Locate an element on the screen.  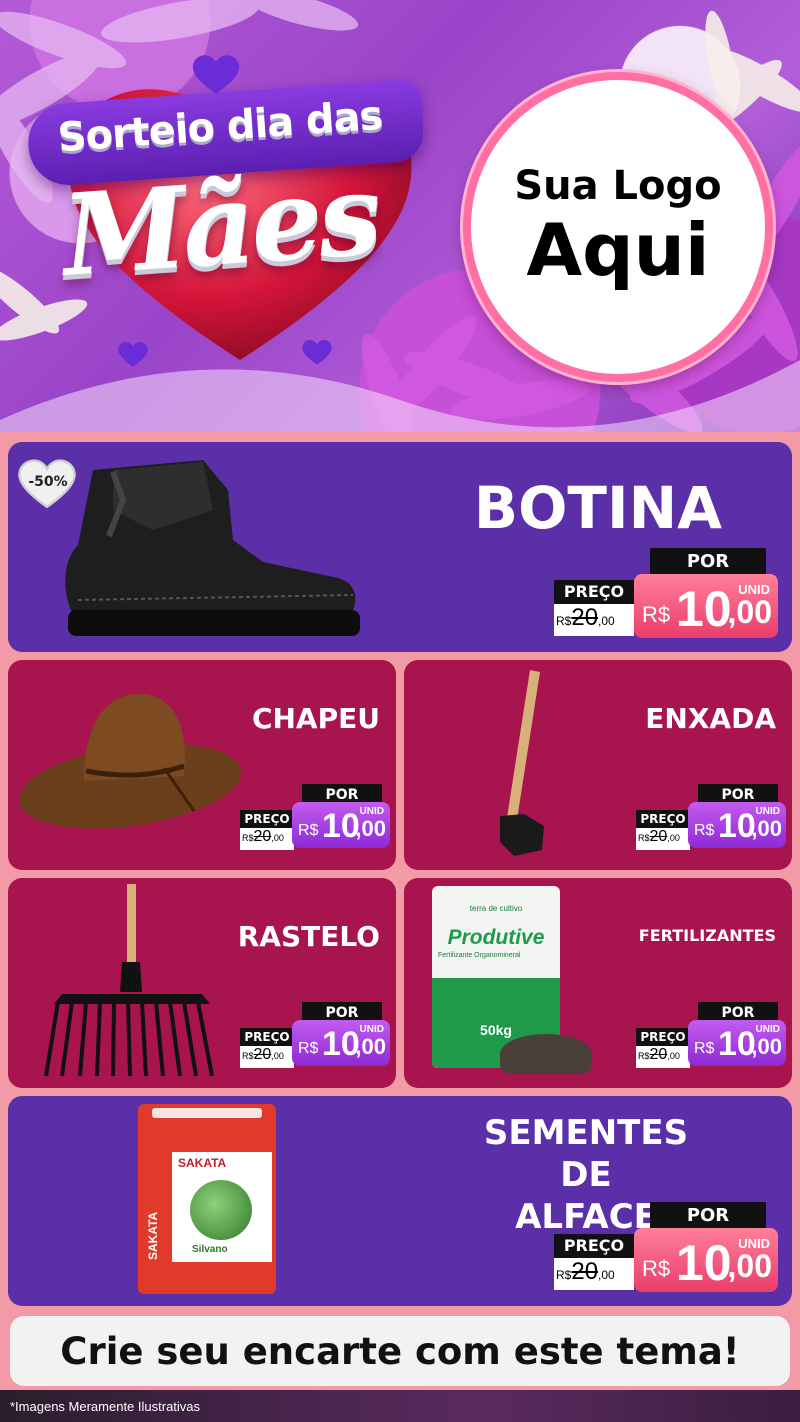
product-name: FERTILIZANTES is located at coordinates (707, 935).